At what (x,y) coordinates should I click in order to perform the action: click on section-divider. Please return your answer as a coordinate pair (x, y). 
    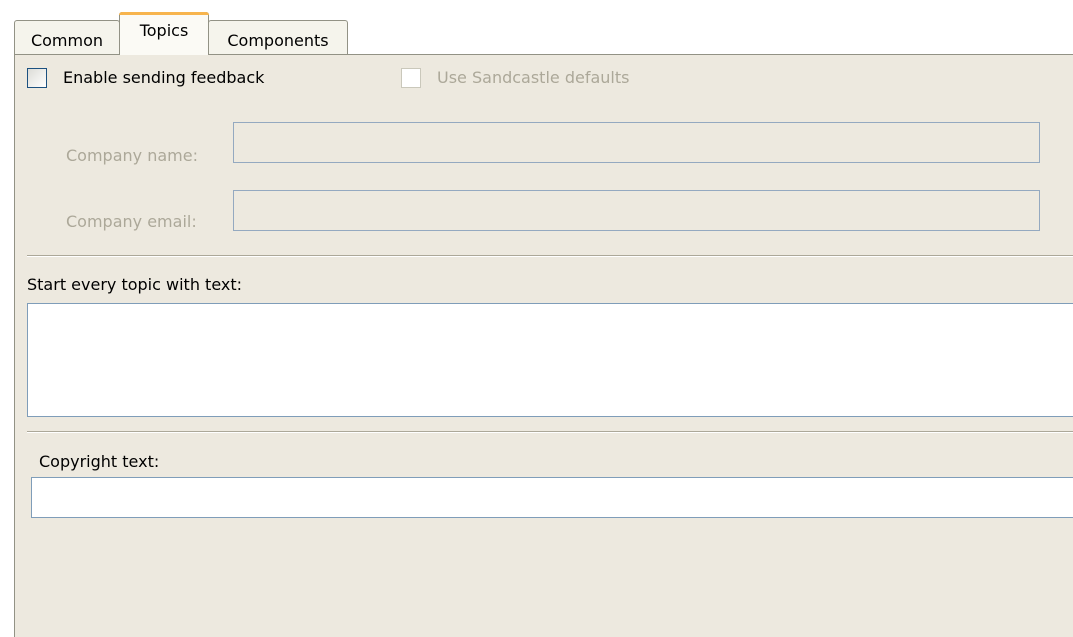
    Looking at the image, I should click on (550, 256).